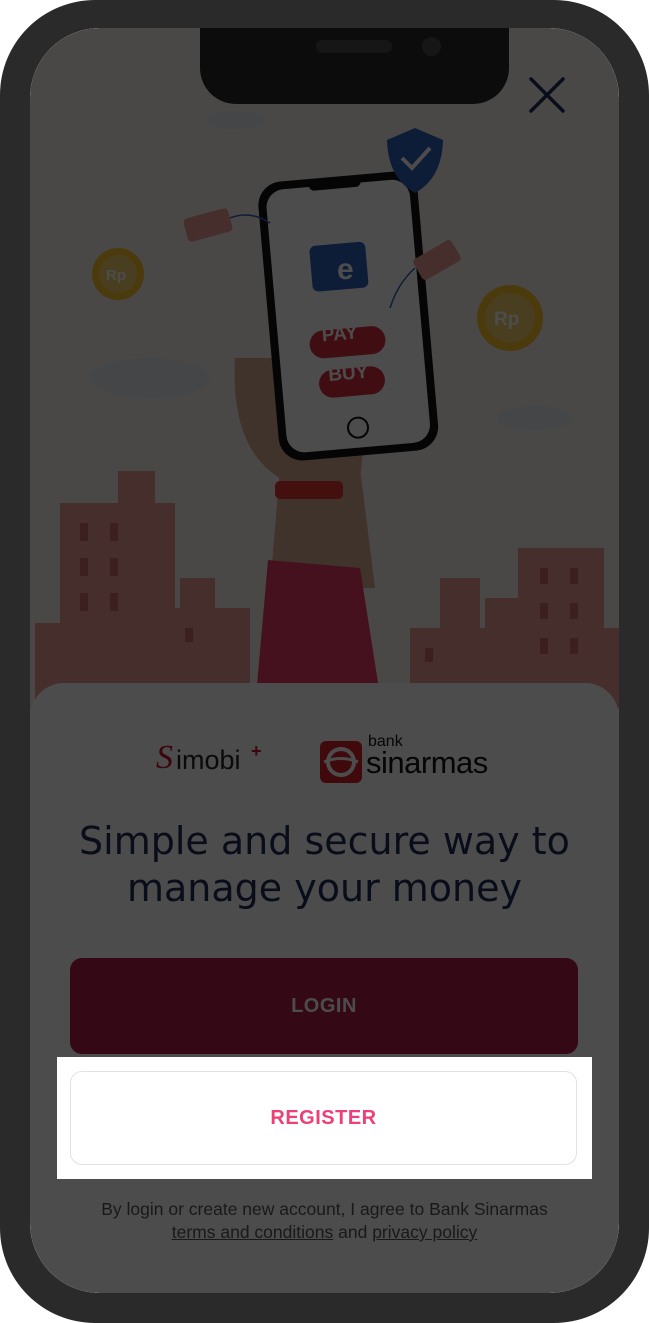  Describe the element at coordinates (427, 762) in the screenshot. I see `sinarmas-label: sinarmas` at that location.